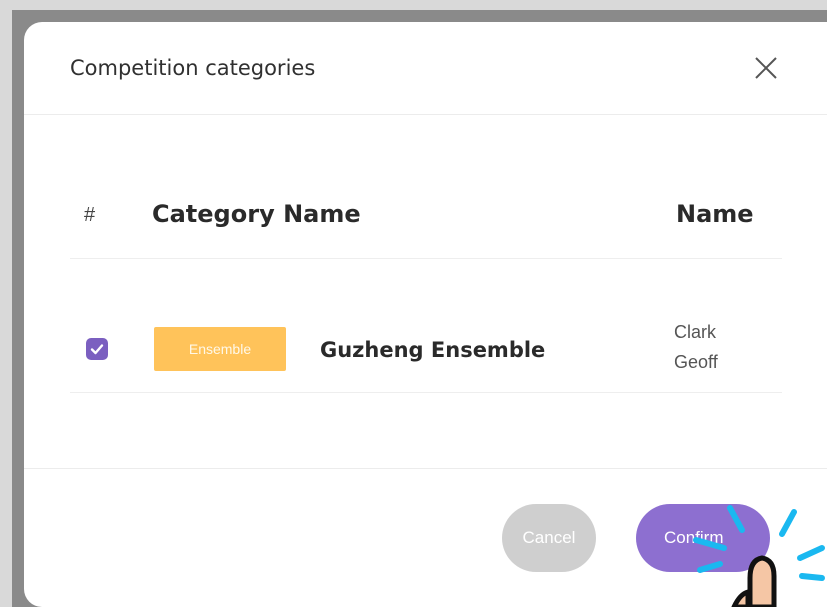 The width and height of the screenshot is (827, 607). What do you see at coordinates (193, 68) in the screenshot?
I see `dialog-title: Competition categories` at bounding box center [193, 68].